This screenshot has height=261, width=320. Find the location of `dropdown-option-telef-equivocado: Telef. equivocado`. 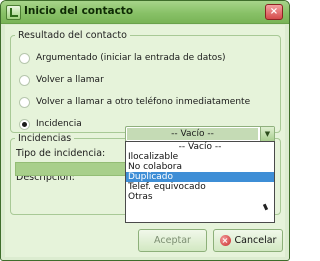

dropdown-option-telef-equivocado: Telef. equivocado is located at coordinates (200, 187).